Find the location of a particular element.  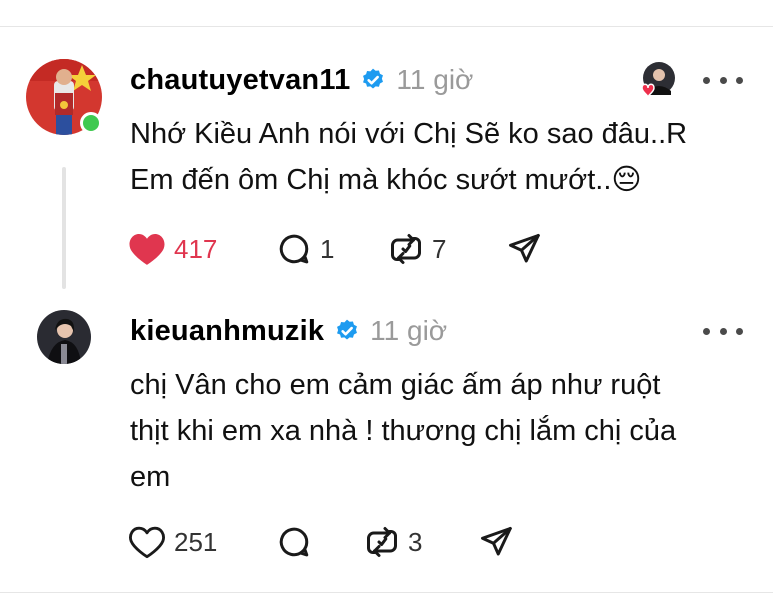

reply-count: 1 is located at coordinates (327, 248).